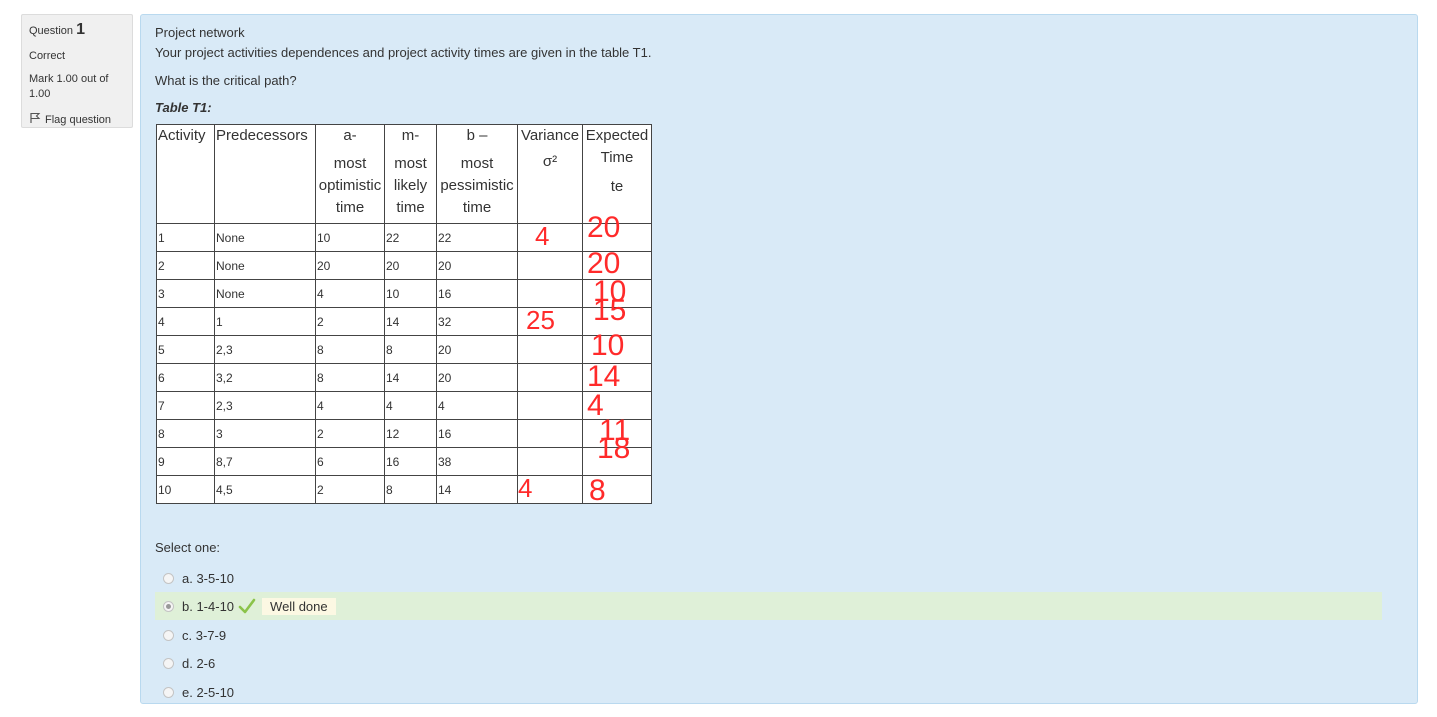 Image resolution: width=1437 pixels, height=717 pixels. I want to click on question-number: Question 1, so click(57, 29).